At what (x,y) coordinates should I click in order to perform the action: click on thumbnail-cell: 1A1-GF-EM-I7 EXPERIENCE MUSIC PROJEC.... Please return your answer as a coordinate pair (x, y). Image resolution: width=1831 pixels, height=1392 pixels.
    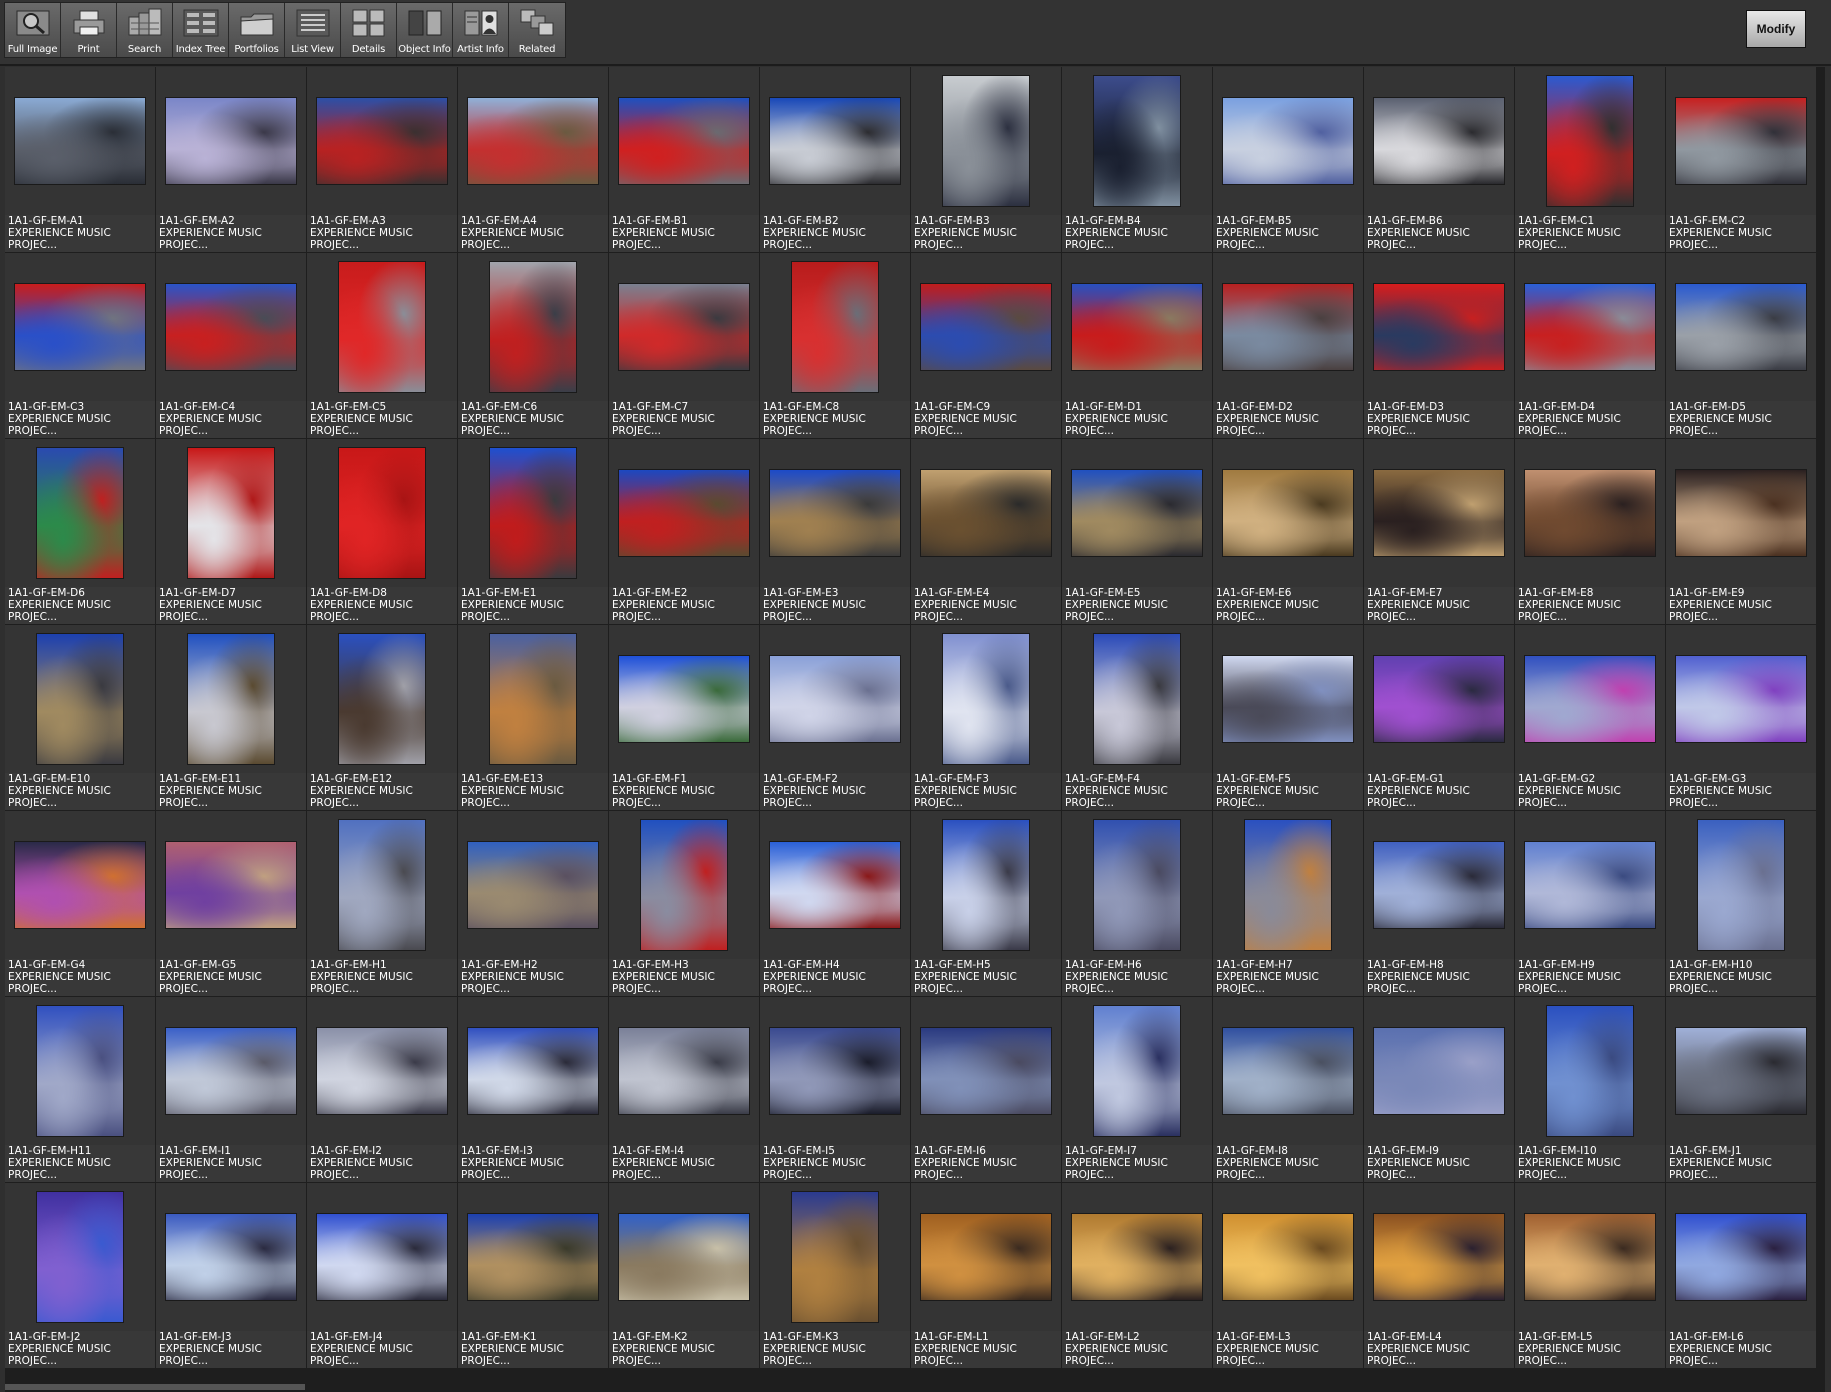
    Looking at the image, I should click on (1137, 1089).